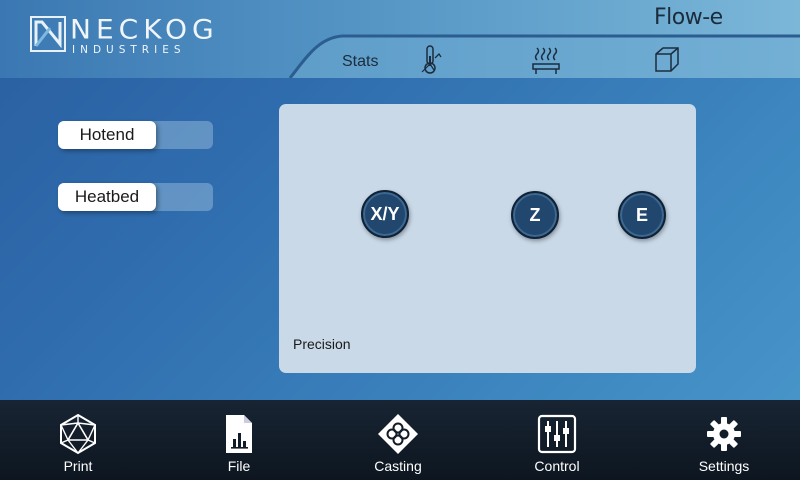 This screenshot has width=800, height=480. Describe the element at coordinates (432, 60) in the screenshot. I see `thermometer-icon` at that location.